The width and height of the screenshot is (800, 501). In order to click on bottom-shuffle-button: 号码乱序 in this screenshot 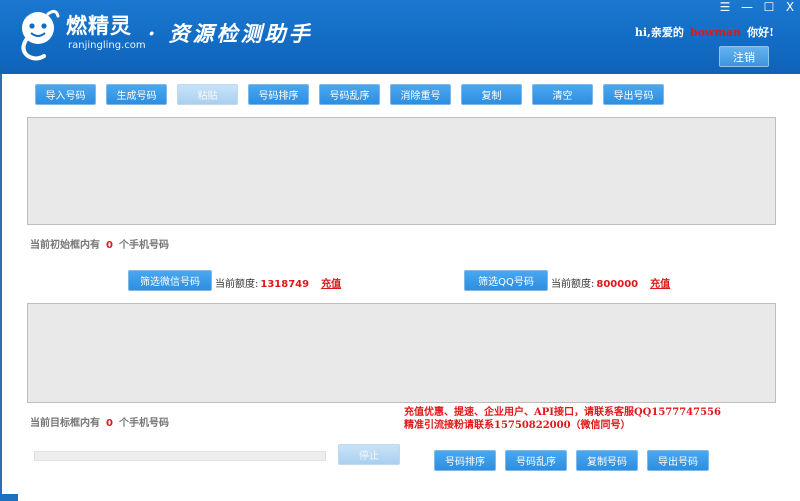, I will do `click(536, 460)`.